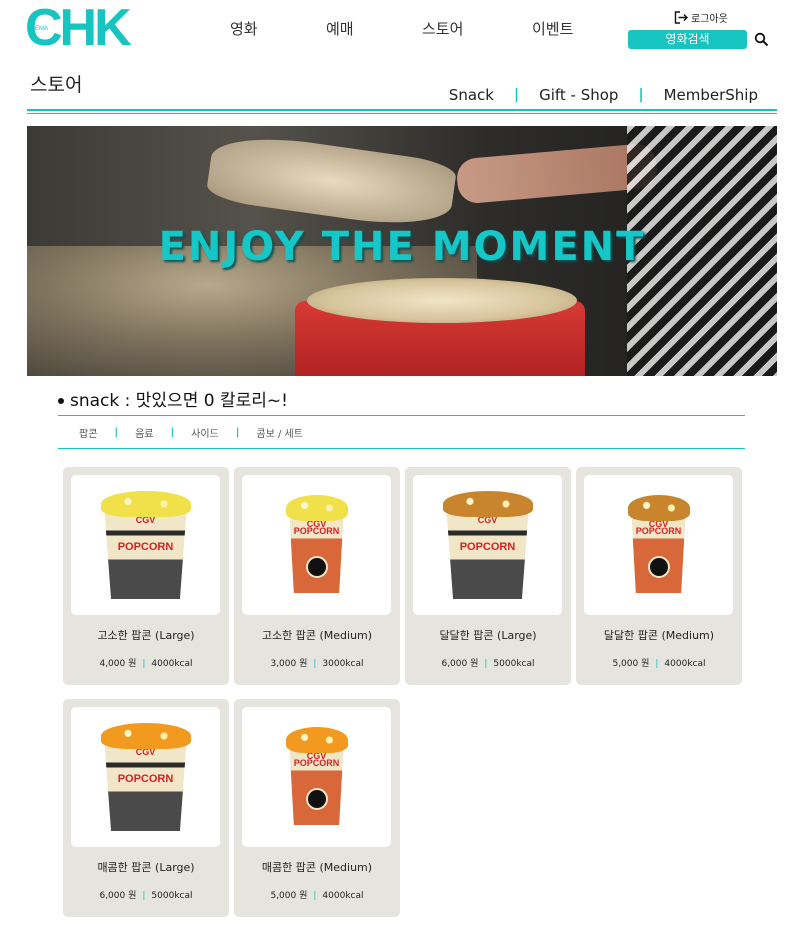 The image size is (801, 937). I want to click on section-title: snack : 맛있으면 0 칼로리~!, so click(179, 401).